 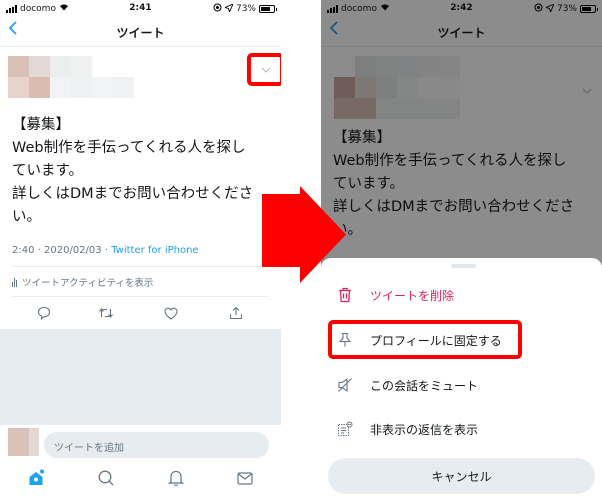 I want to click on nav-bar: ツイート, so click(x=140, y=32).